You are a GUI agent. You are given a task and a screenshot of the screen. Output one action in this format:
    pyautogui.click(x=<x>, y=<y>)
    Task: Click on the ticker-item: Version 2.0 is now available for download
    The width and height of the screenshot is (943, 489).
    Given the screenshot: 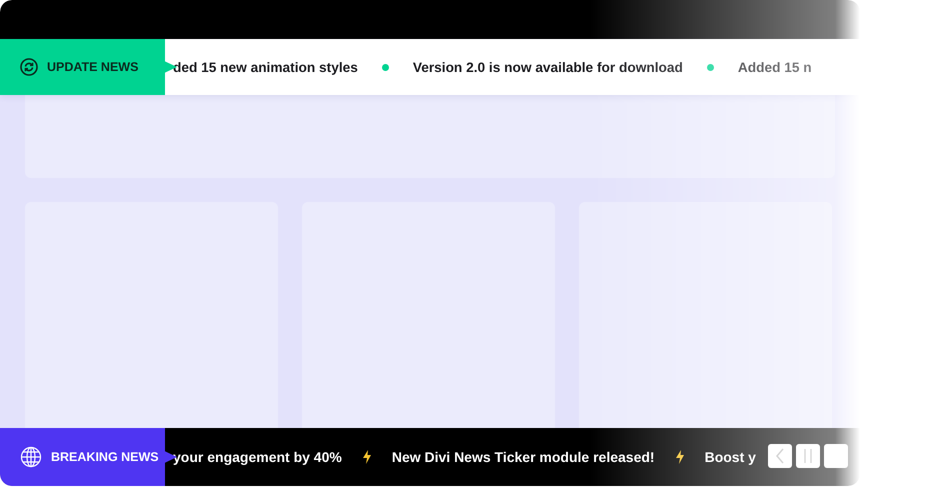 What is the action you would take?
    pyautogui.click(x=547, y=67)
    